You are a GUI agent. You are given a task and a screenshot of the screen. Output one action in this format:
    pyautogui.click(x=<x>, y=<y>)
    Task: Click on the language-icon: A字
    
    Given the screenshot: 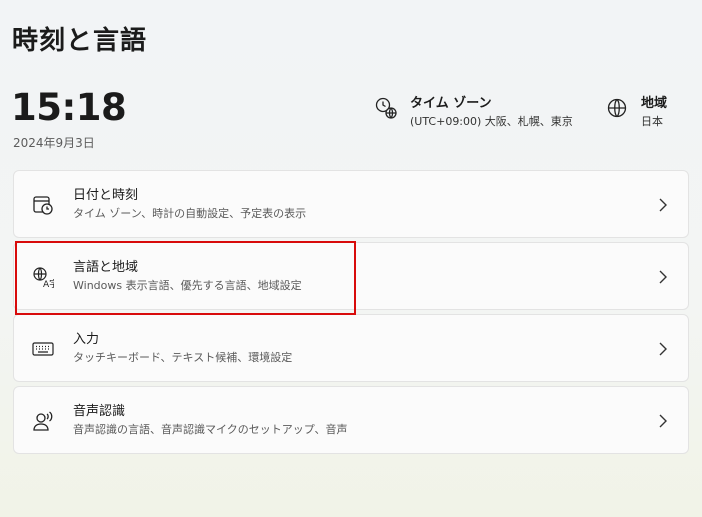 What is the action you would take?
    pyautogui.click(x=43, y=277)
    